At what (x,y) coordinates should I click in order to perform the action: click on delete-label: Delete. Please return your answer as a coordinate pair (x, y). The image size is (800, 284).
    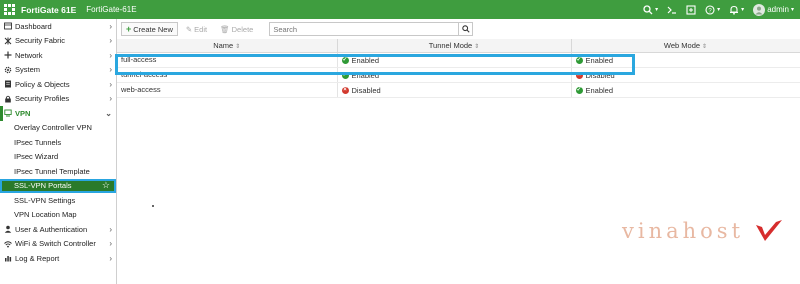
    Looking at the image, I should click on (242, 29).